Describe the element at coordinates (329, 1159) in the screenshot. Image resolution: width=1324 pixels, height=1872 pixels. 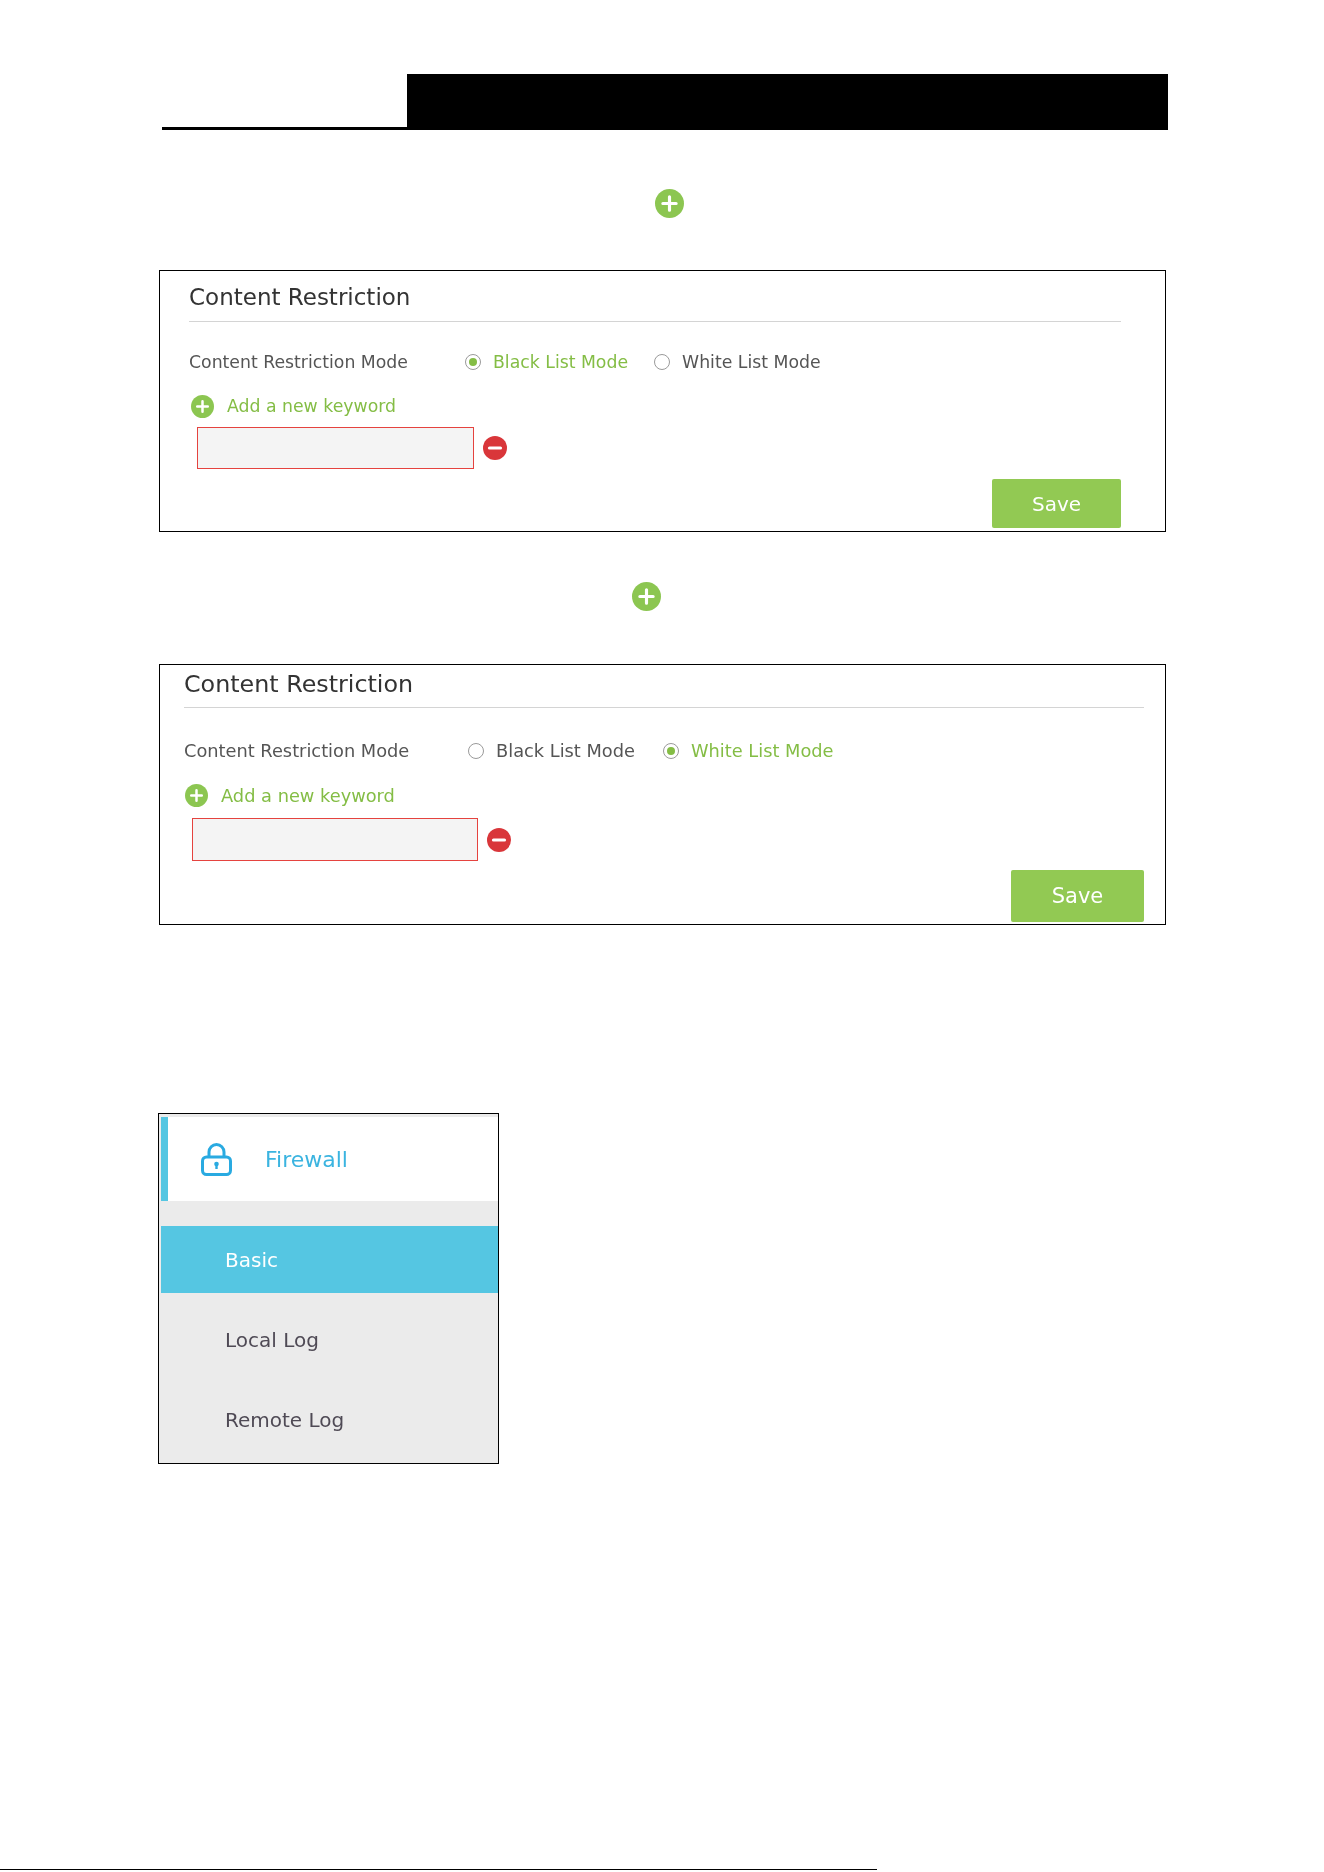
I see `menu-section-header: Firewall` at that location.